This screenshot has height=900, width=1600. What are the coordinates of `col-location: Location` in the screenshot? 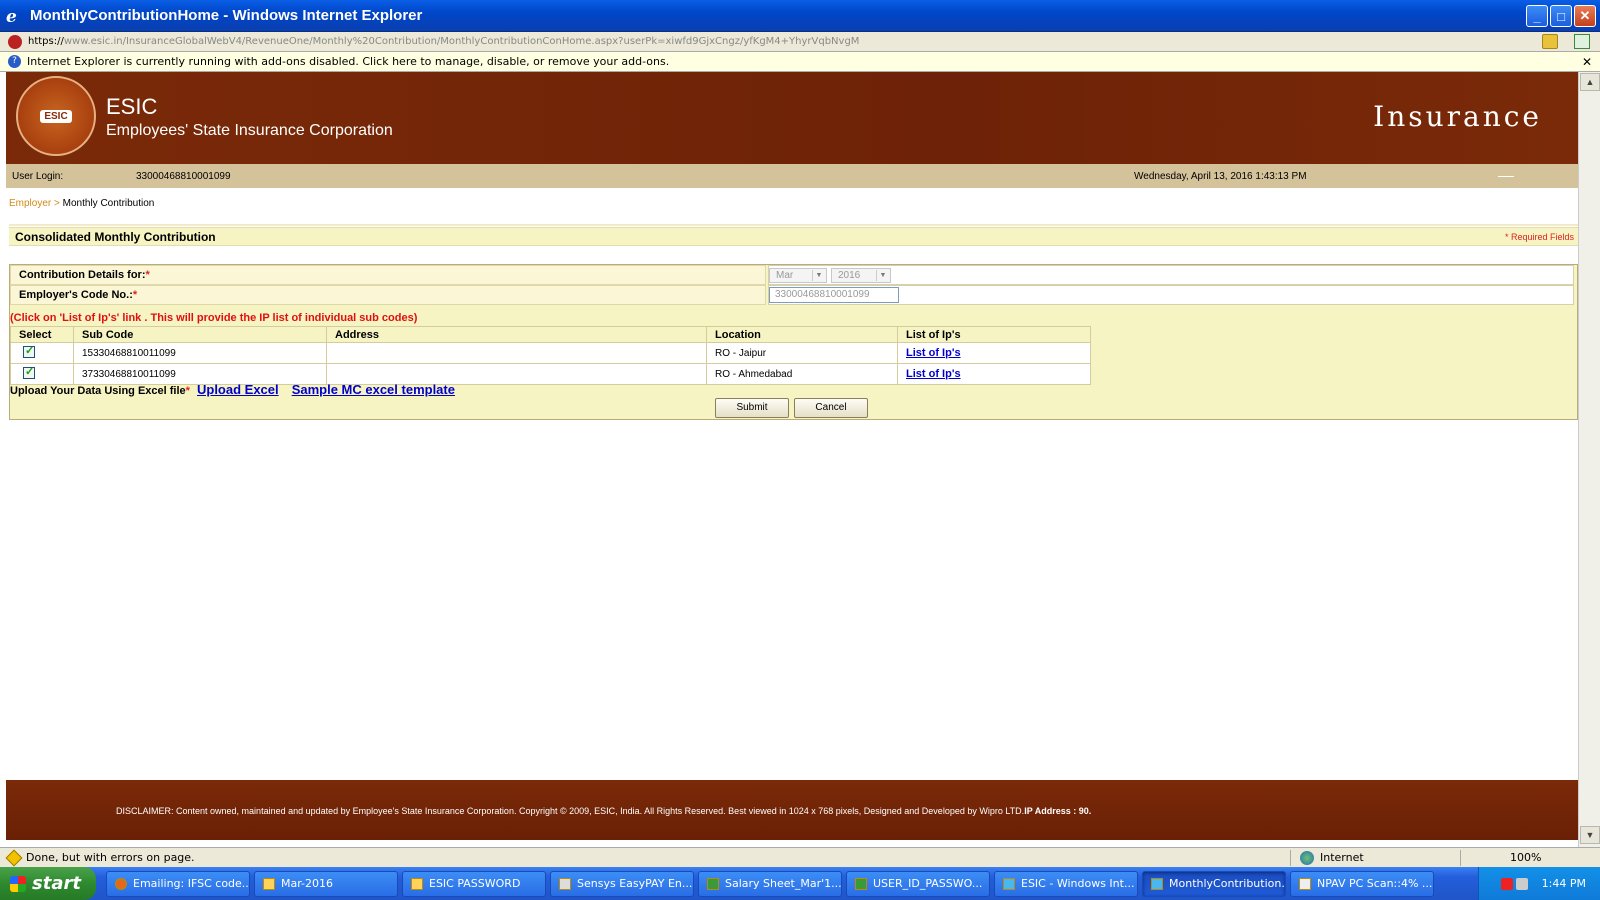 It's located at (802, 334).